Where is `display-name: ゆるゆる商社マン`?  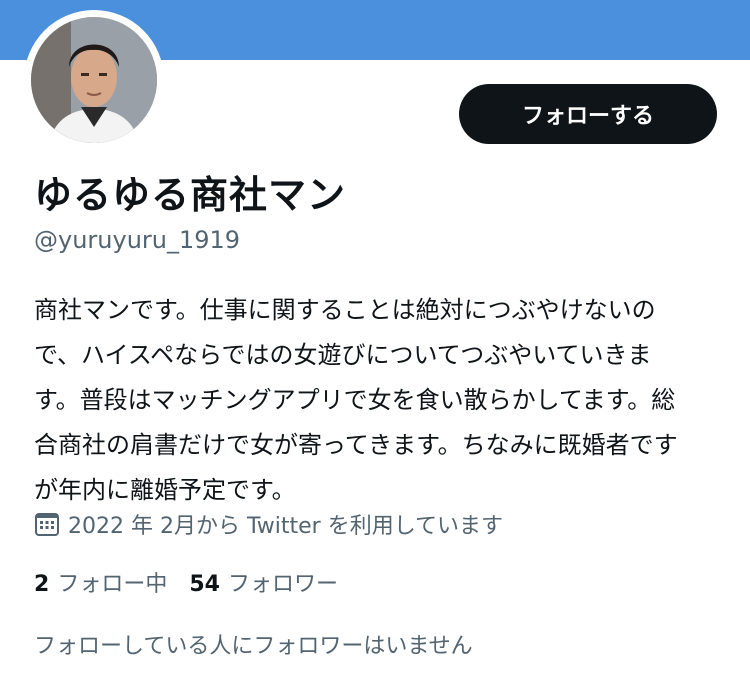 display-name: ゆるゆる商社マン is located at coordinates (190, 195).